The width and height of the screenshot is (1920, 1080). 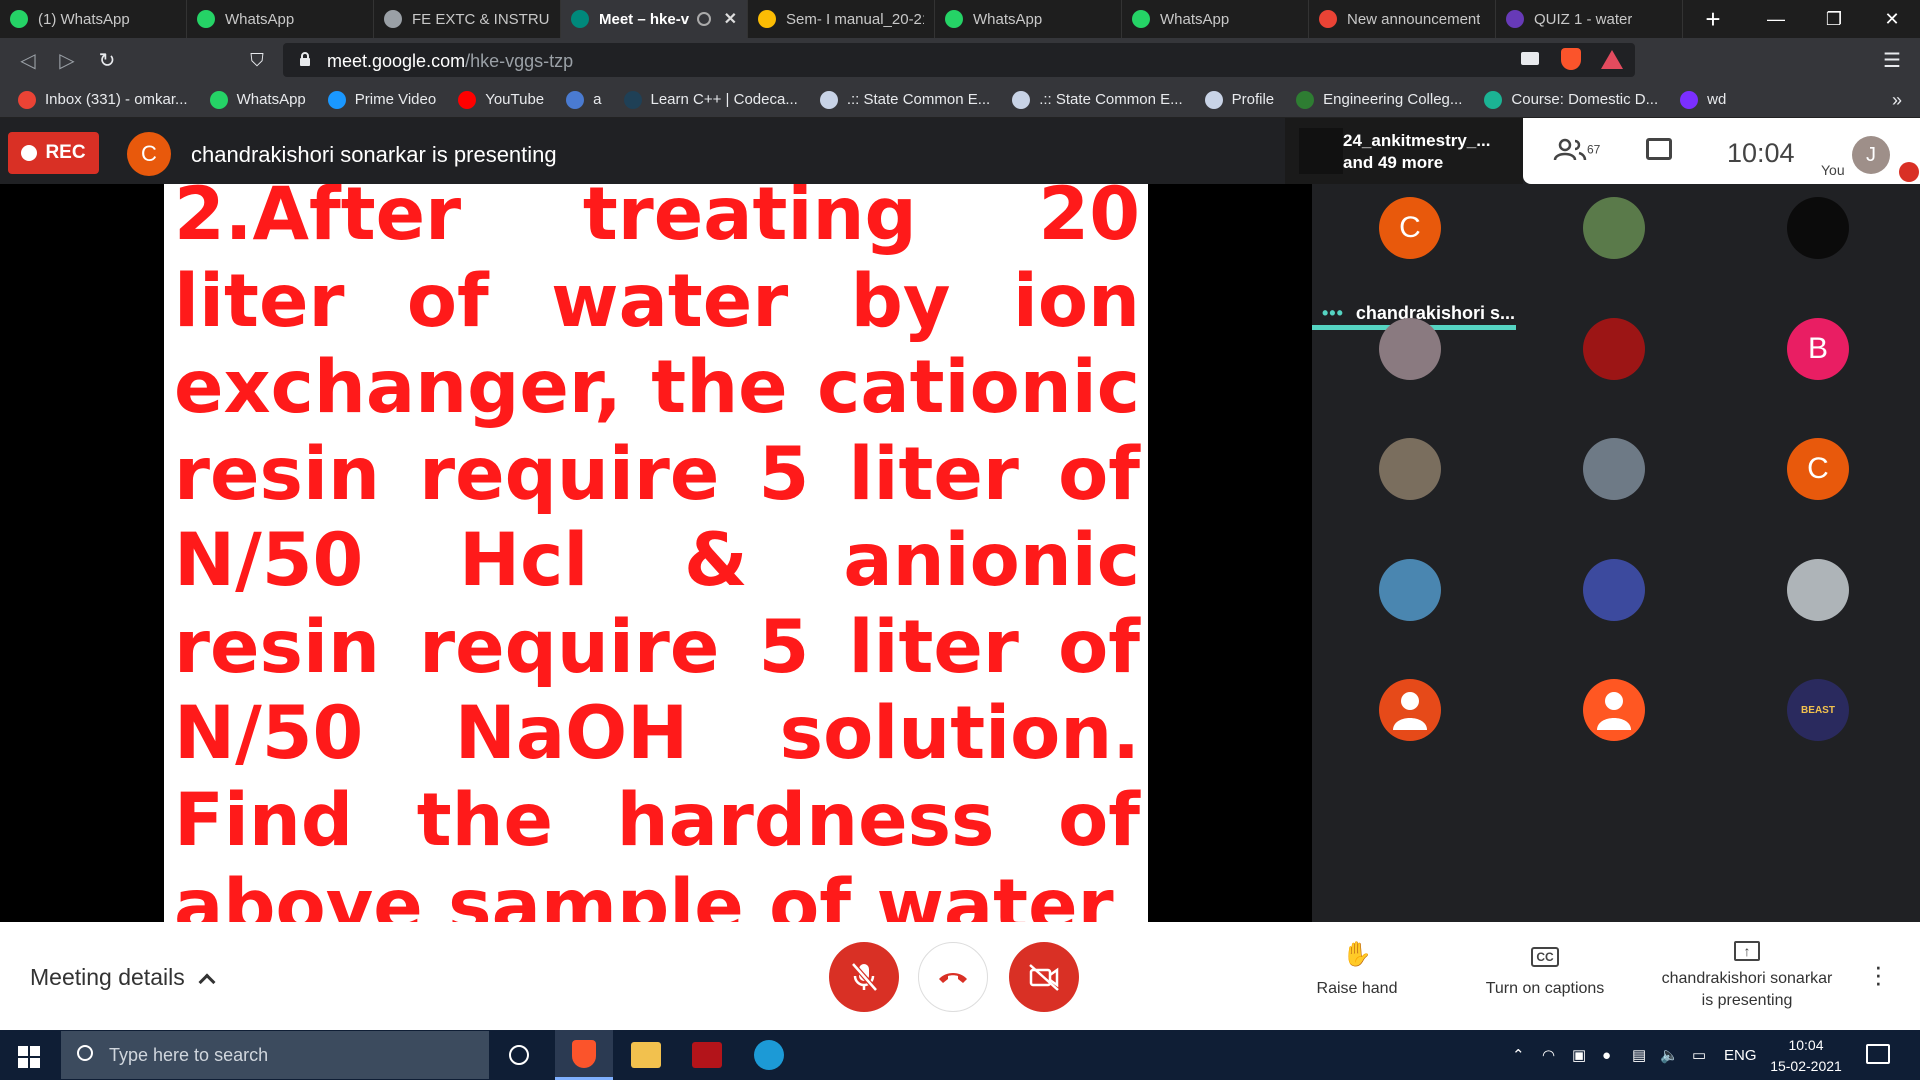 What do you see at coordinates (467, 19) in the screenshot?
I see `browser-tab: FE EXTC & INSTRU B` at bounding box center [467, 19].